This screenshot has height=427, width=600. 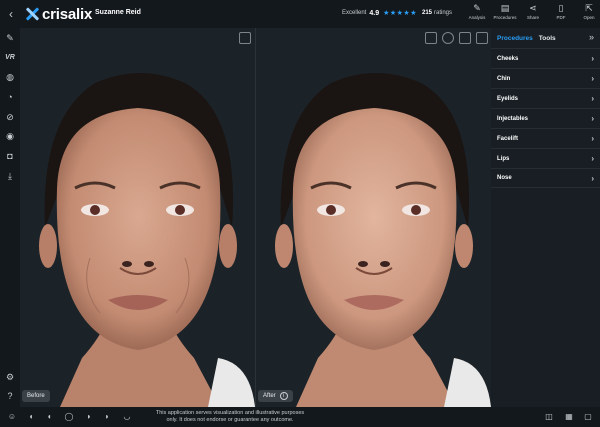 I want to click on chevron-left-icon: ‹, so click(x=11, y=14).